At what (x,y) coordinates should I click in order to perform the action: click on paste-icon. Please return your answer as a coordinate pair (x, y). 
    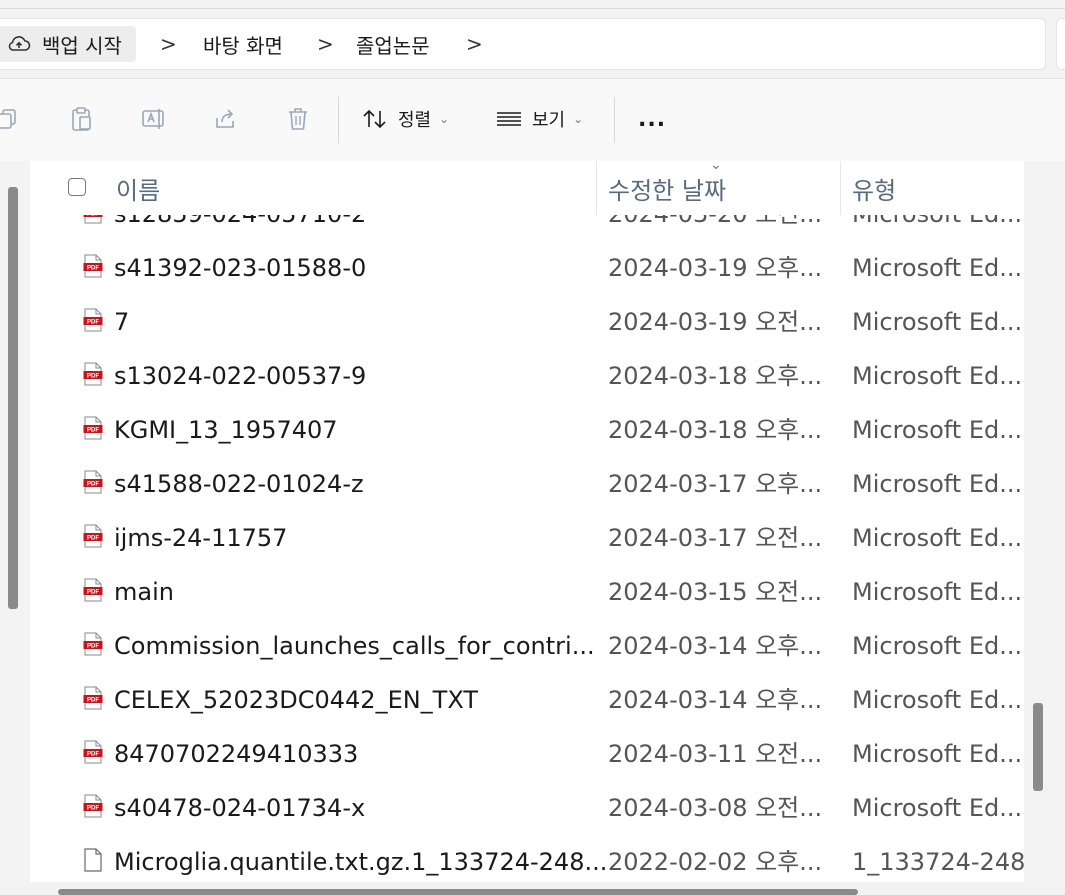
    Looking at the image, I should click on (82, 119).